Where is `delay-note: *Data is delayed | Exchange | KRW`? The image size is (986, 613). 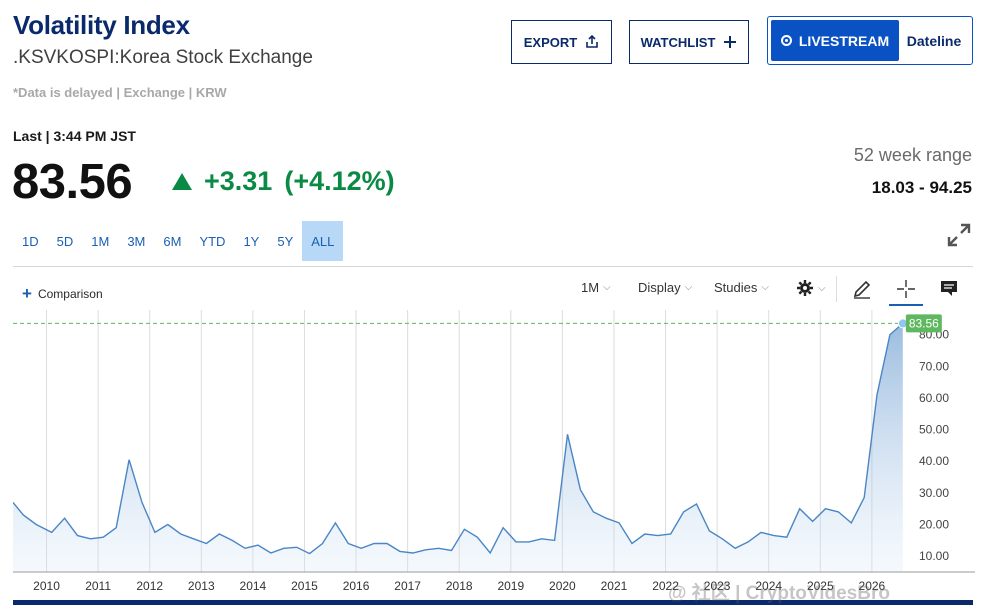
delay-note: *Data is delayed | Exchange | KRW is located at coordinates (120, 92).